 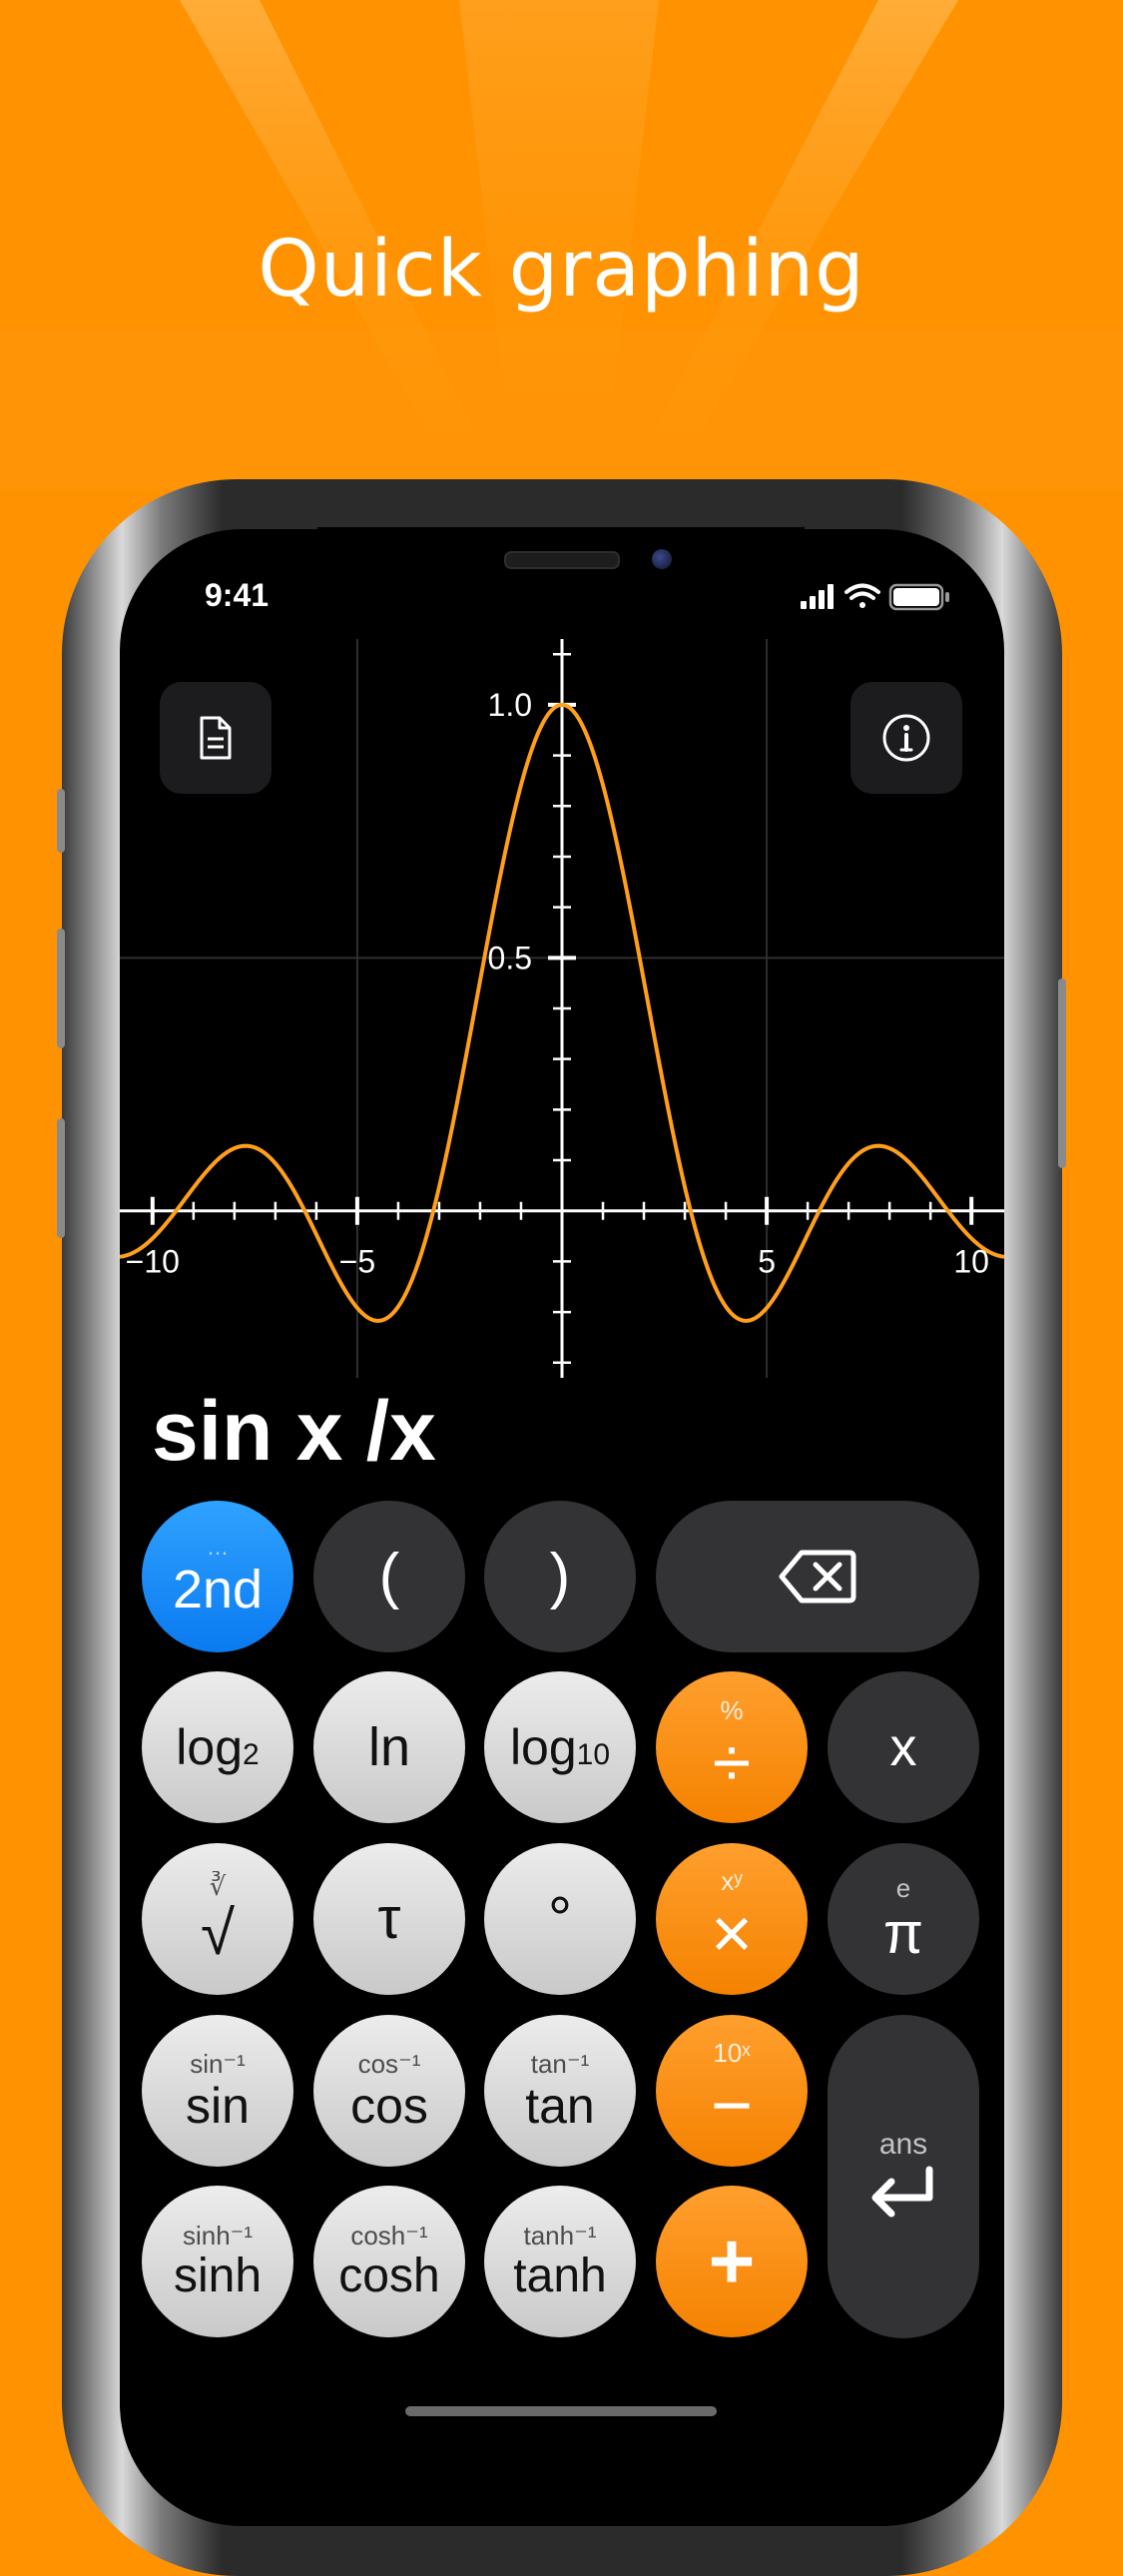 I want to click on power-button, so click(x=1062, y=1073).